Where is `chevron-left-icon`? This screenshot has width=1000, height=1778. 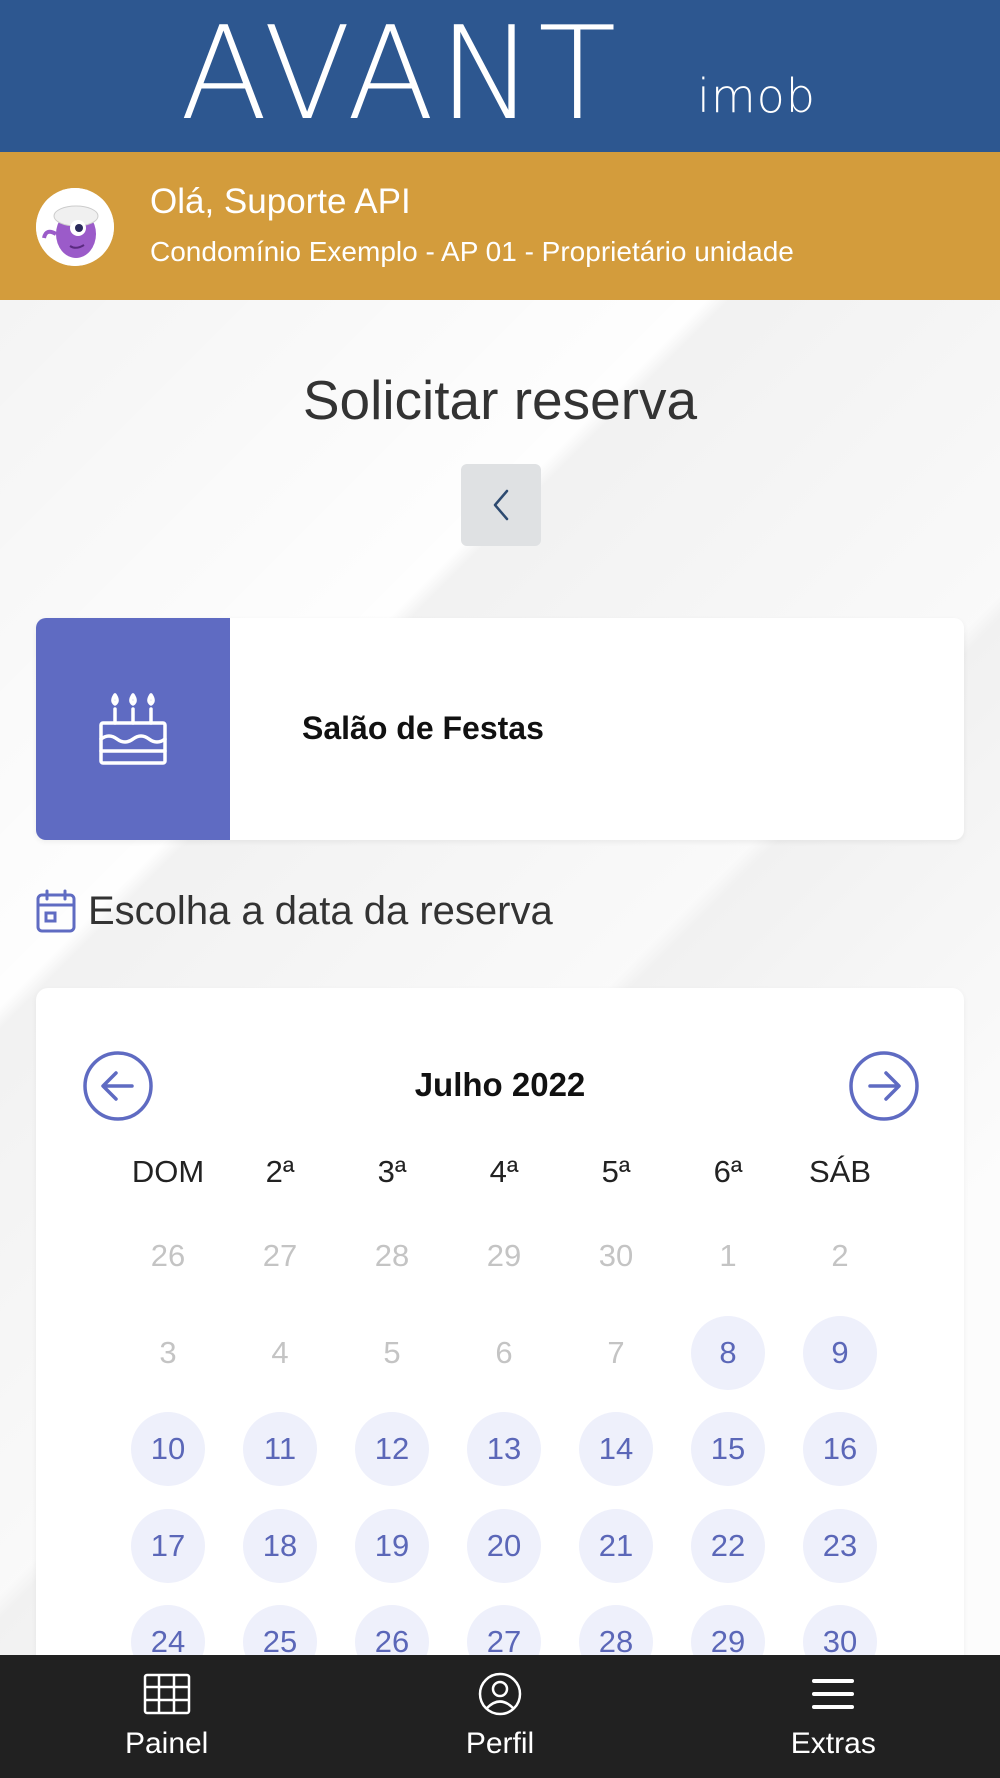 chevron-left-icon is located at coordinates (501, 505).